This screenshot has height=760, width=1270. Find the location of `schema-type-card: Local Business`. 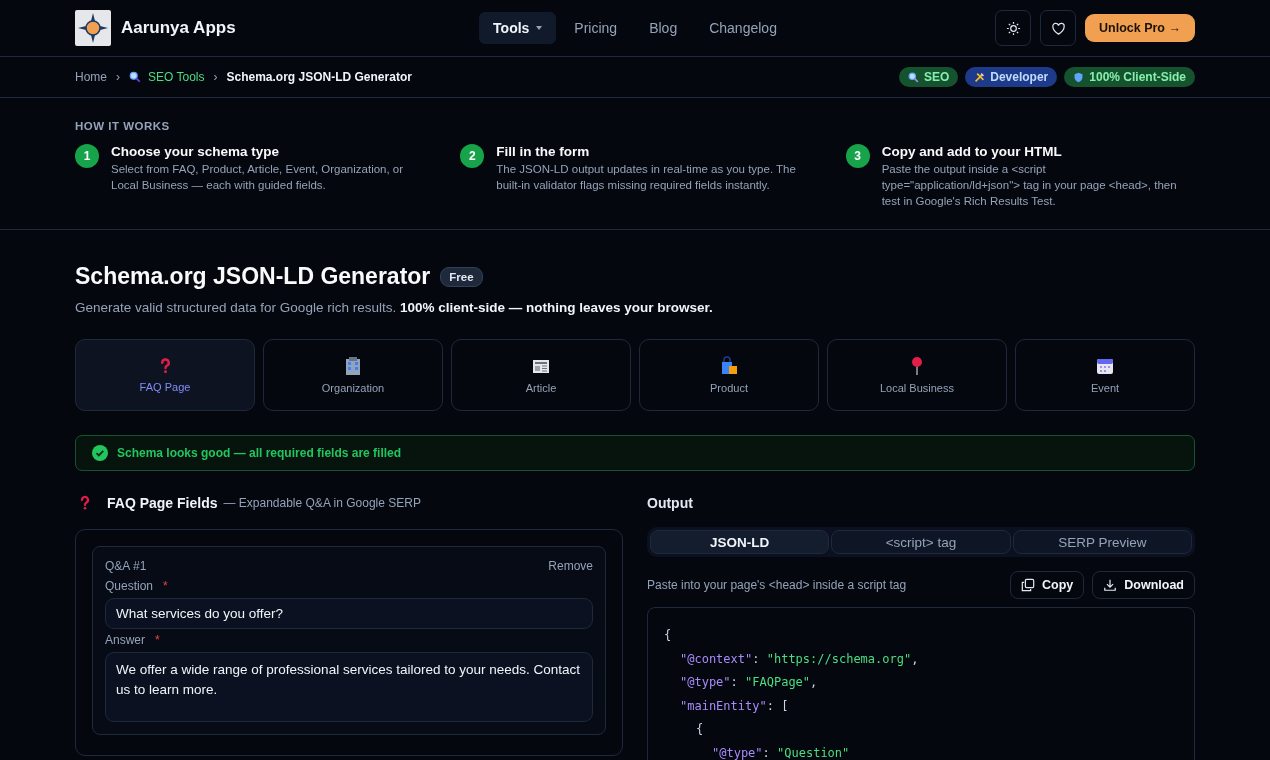

schema-type-card: Local Business is located at coordinates (917, 375).